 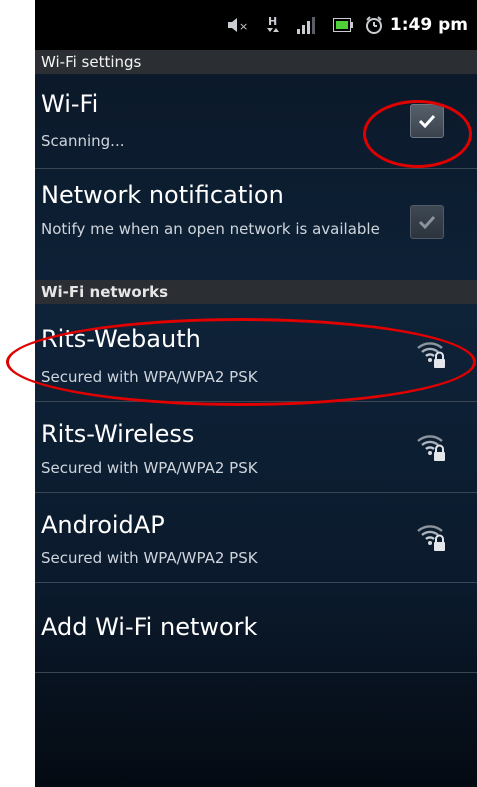 What do you see at coordinates (256, 25) in the screenshot?
I see `status-bar: × H 1:49 pm` at bounding box center [256, 25].